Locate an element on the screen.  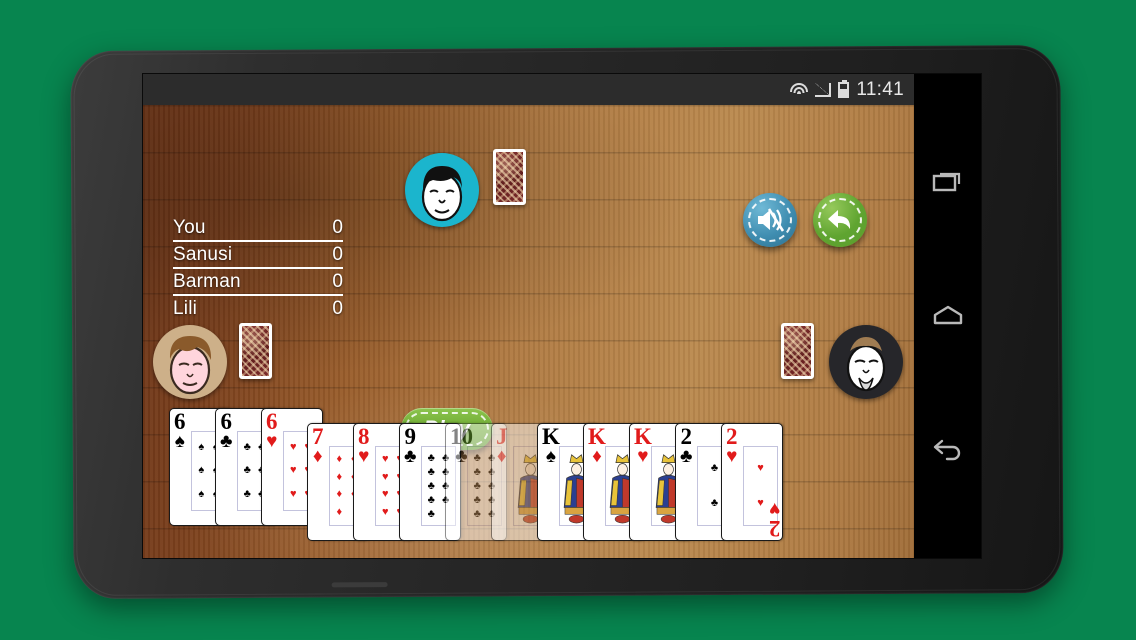
score-row: Barman 0 is located at coordinates (258, 283).